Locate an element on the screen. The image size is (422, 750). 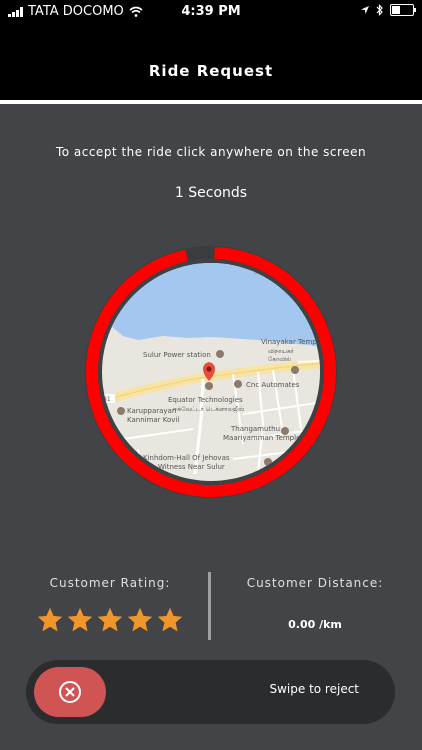
map-label-thanga1: Thangamuthu is located at coordinates (255, 429).